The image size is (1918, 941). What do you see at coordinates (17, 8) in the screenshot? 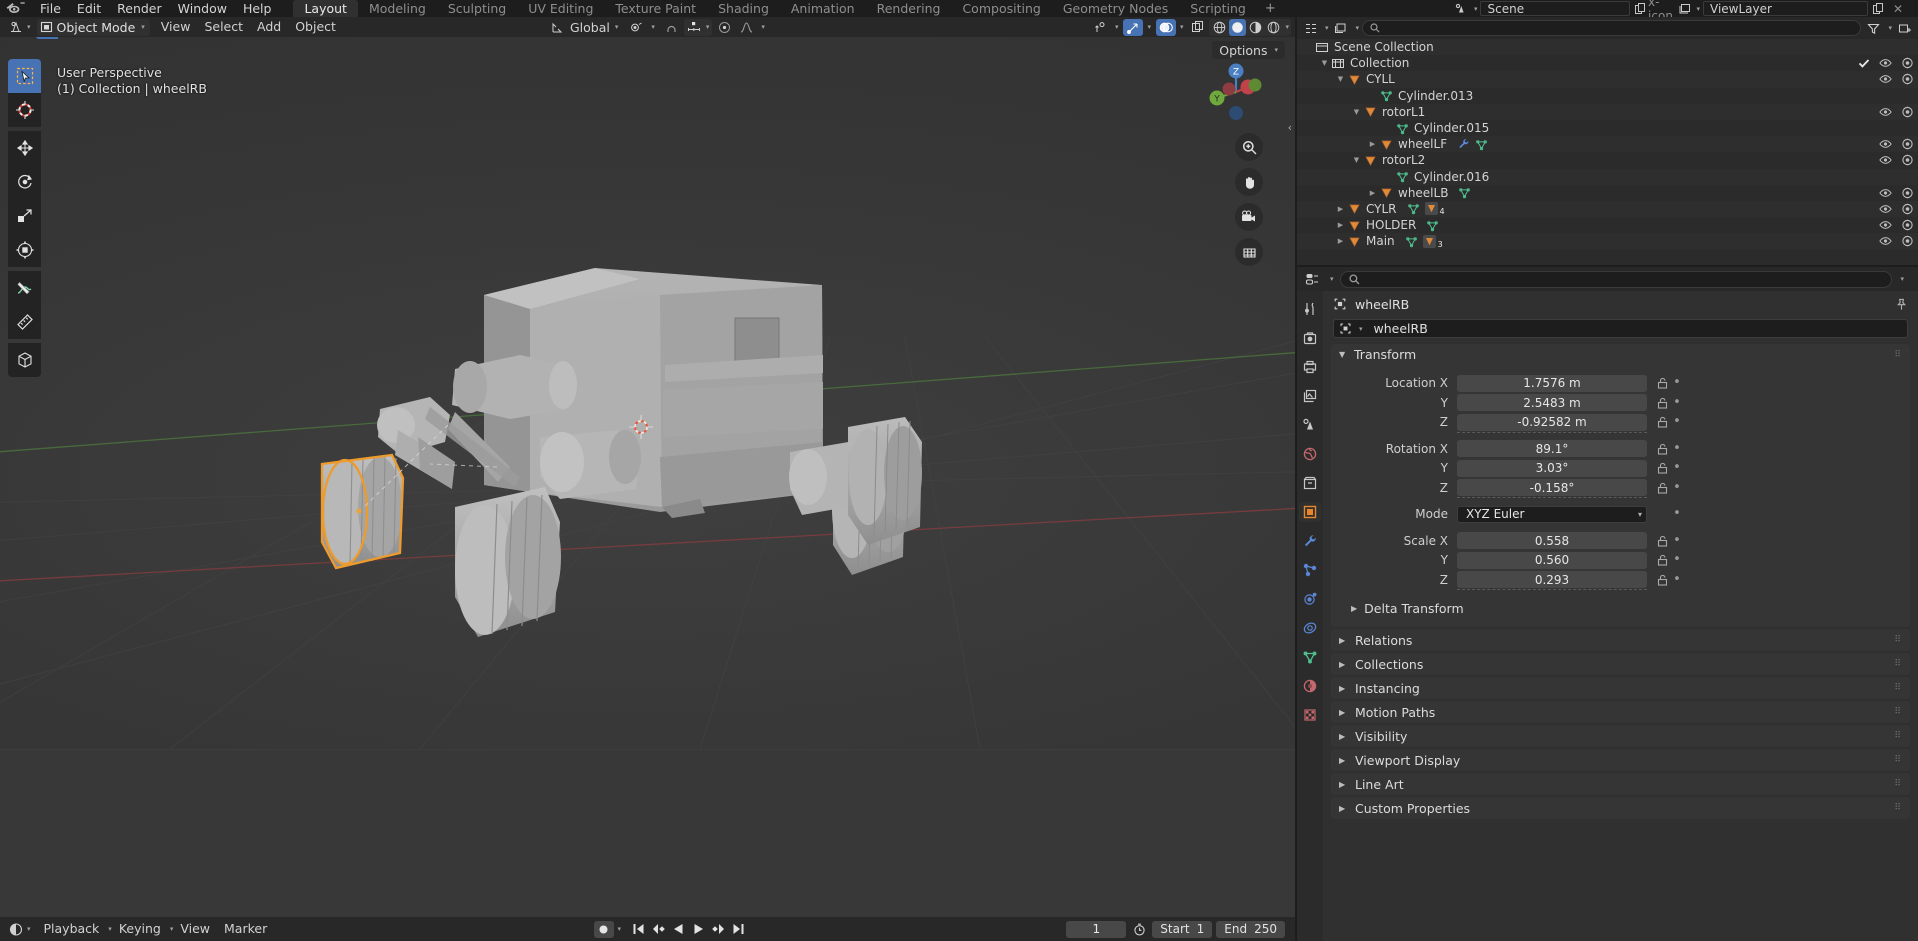
I see `blender-logo-icon` at bounding box center [17, 8].